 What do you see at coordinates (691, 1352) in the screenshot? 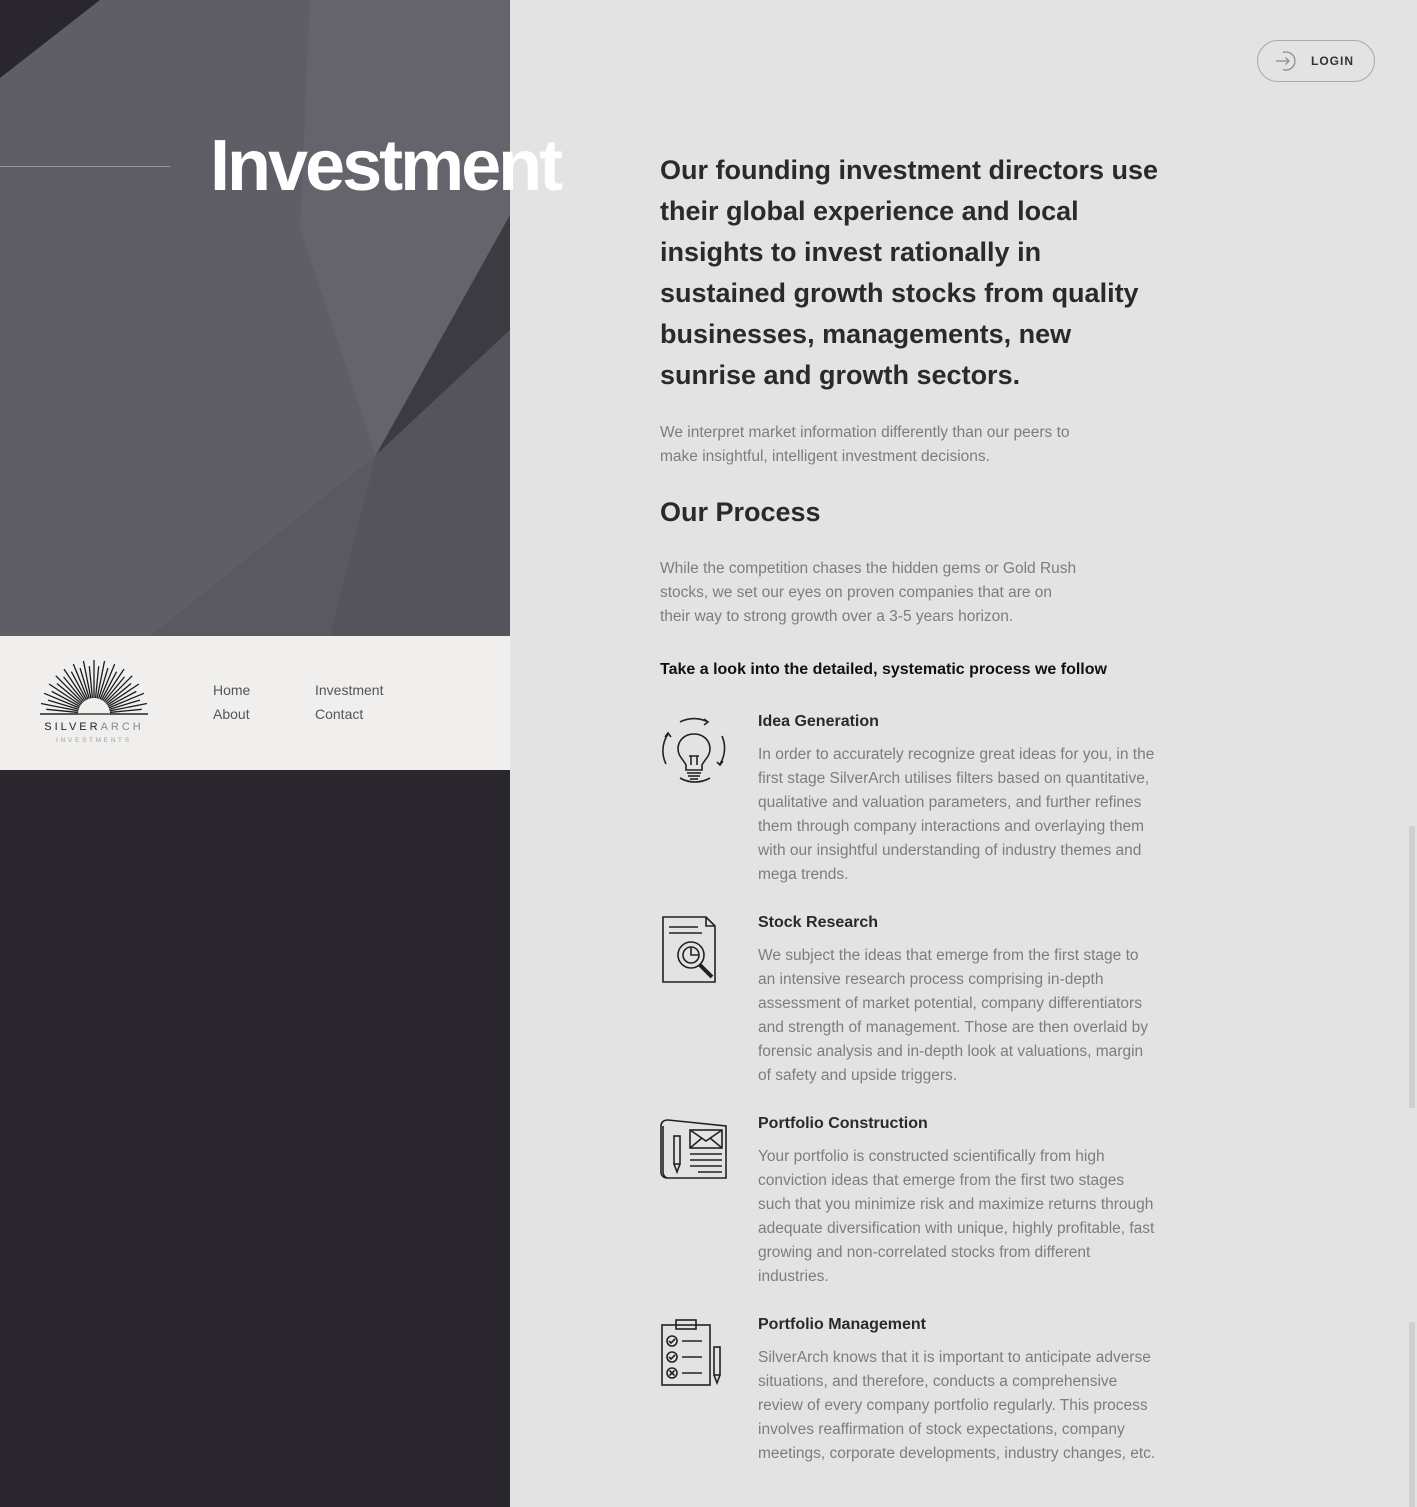
I see `checklist-clipboard-icon` at bounding box center [691, 1352].